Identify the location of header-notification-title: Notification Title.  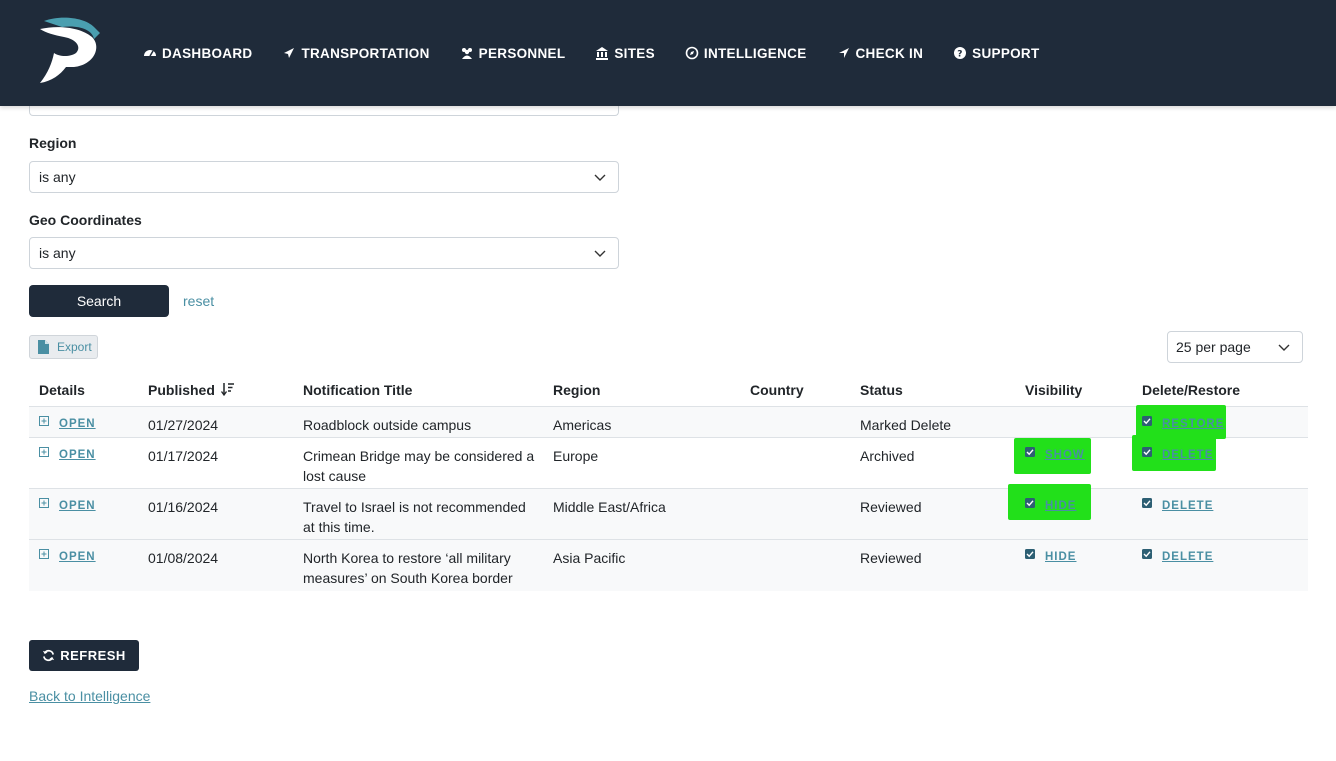
(357, 390).